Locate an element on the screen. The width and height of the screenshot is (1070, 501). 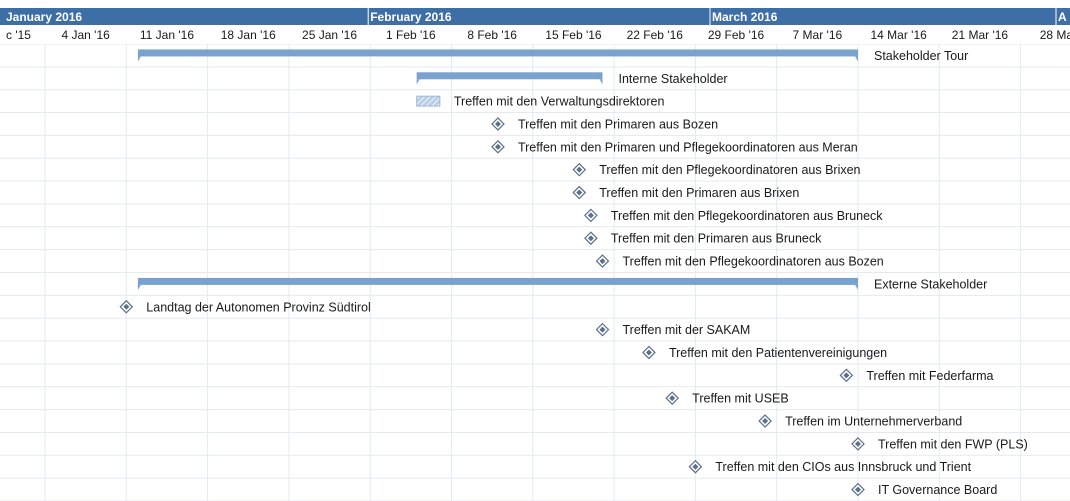
week-label: 8 Feb '16 is located at coordinates (492, 35).